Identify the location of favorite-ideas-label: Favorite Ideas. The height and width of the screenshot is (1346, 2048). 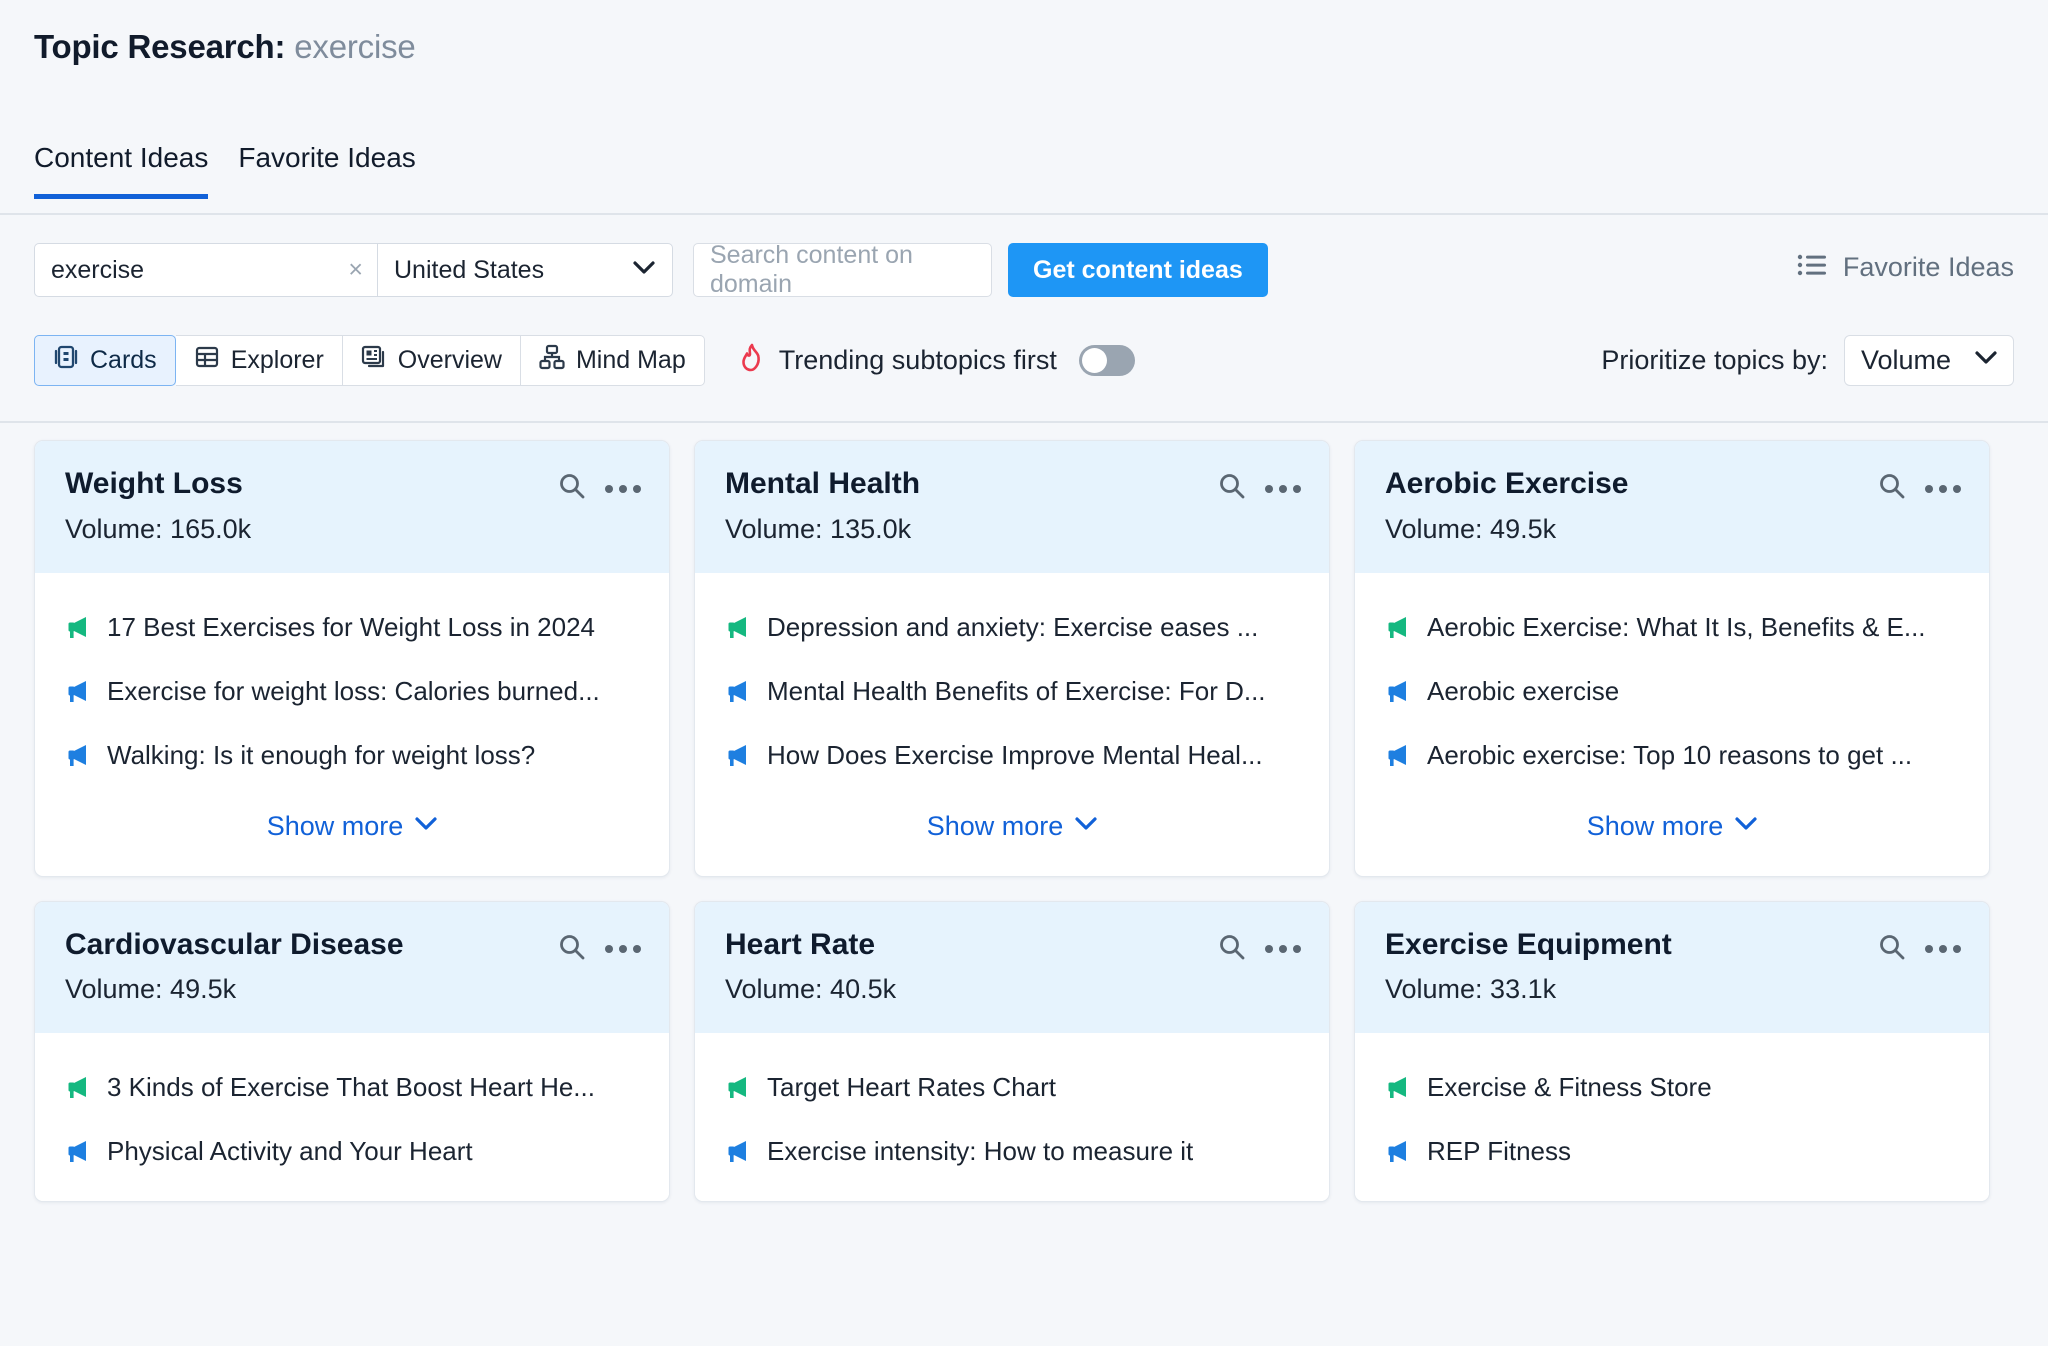
(1928, 267).